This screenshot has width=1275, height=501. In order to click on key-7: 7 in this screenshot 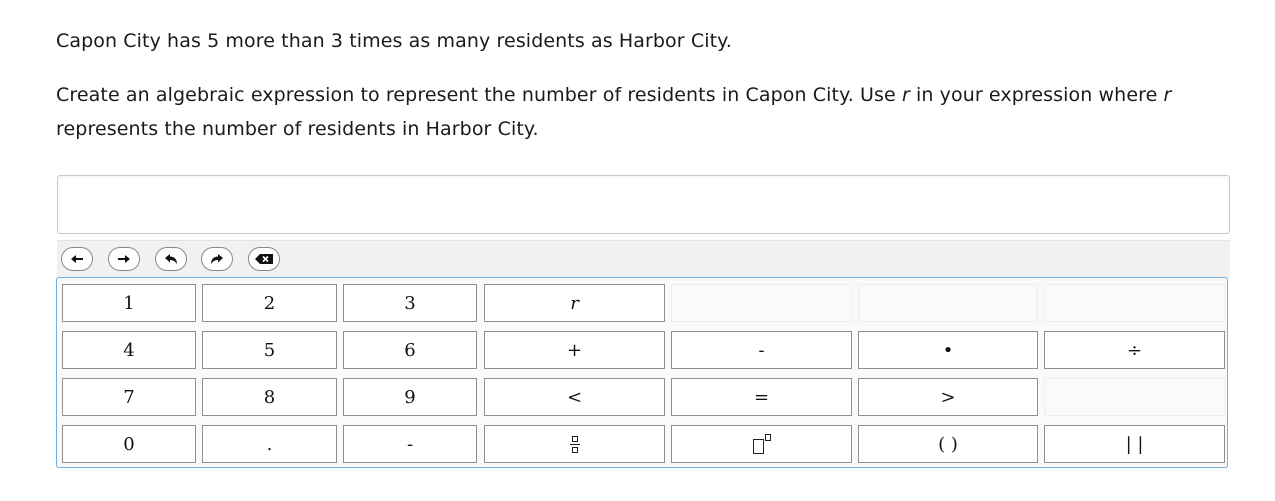, I will do `click(129, 397)`.